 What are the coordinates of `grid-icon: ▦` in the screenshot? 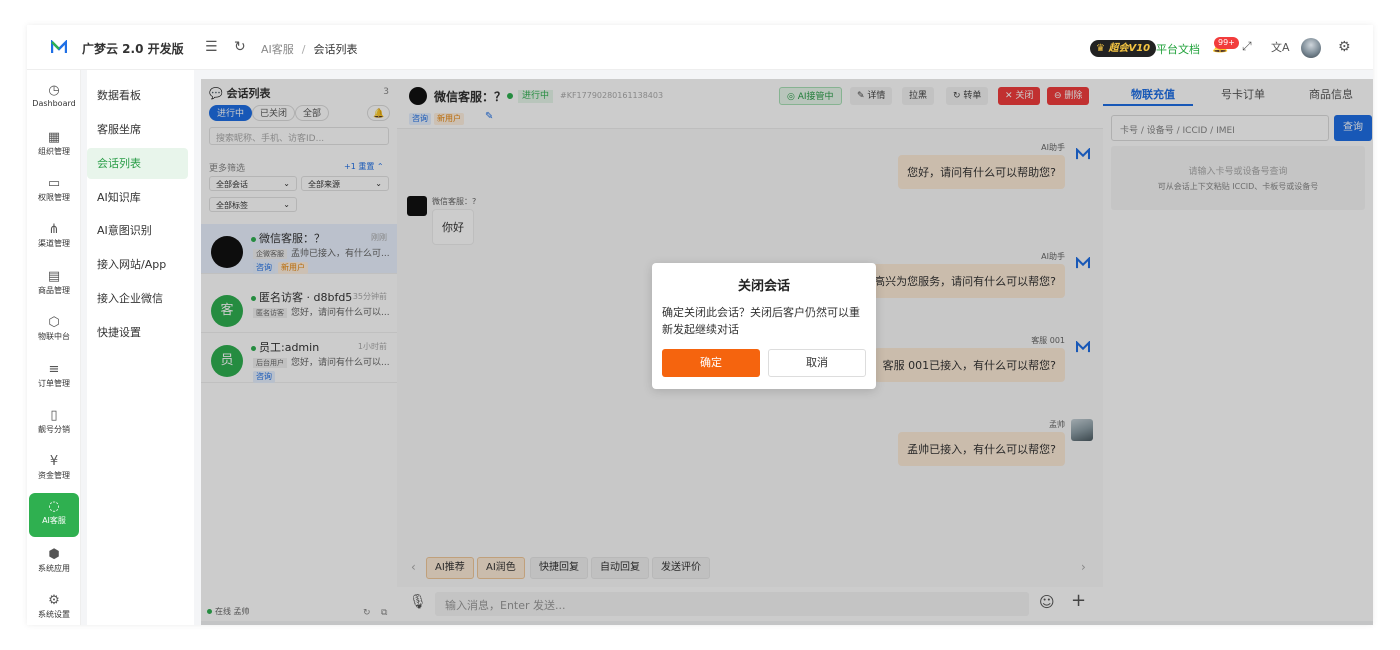 It's located at (54, 137).